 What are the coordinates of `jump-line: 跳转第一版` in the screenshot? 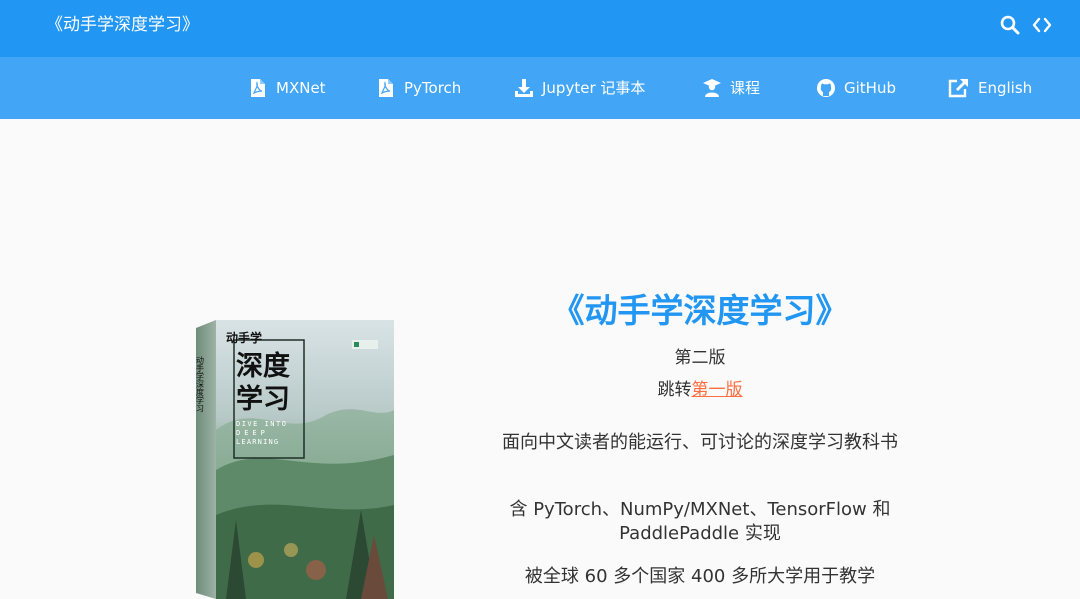 It's located at (700, 390).